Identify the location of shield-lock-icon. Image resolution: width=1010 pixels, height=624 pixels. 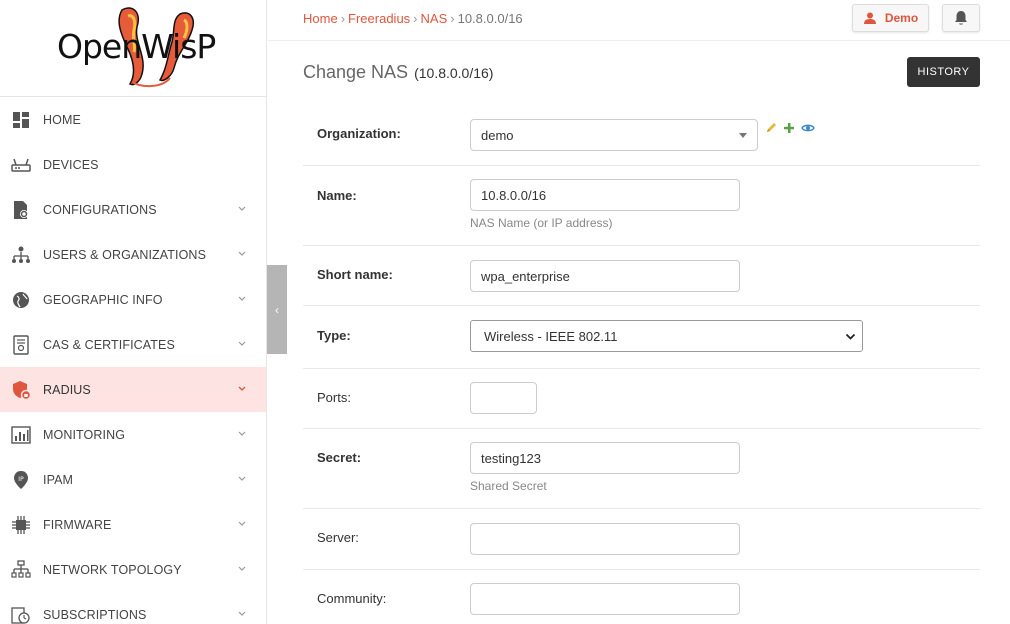
(21, 390).